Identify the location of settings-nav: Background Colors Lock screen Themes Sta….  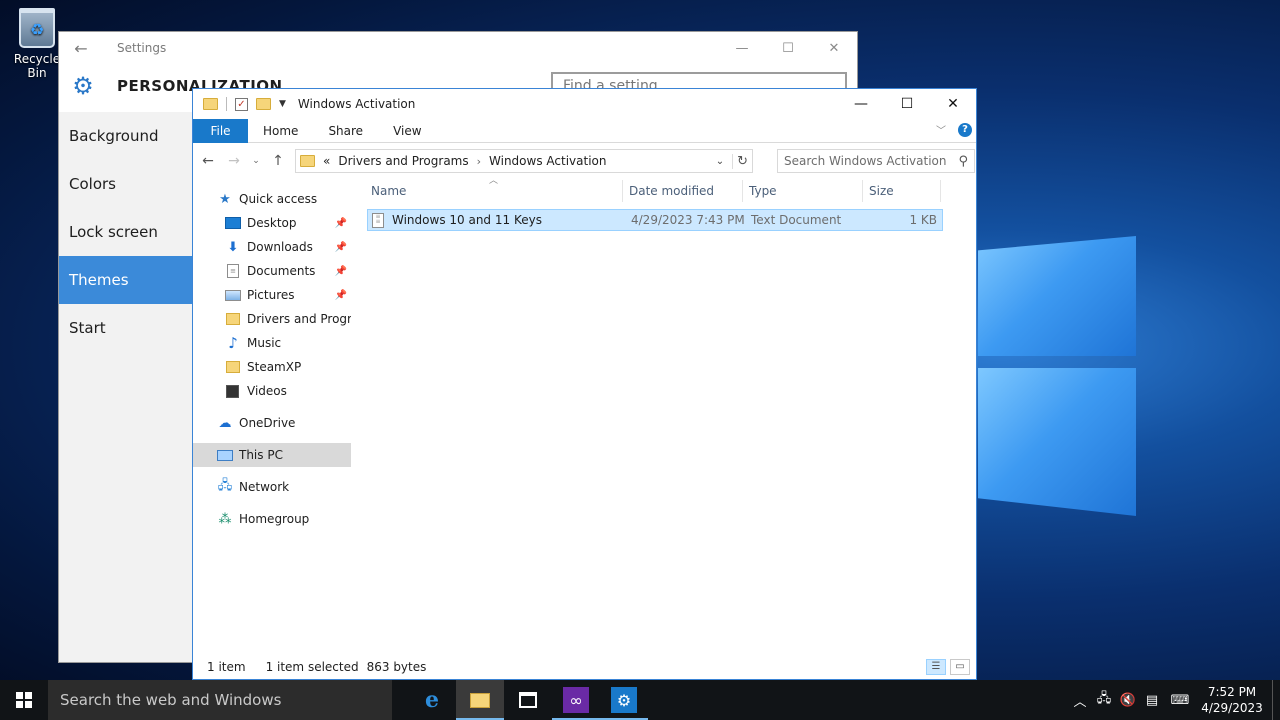
(126, 387).